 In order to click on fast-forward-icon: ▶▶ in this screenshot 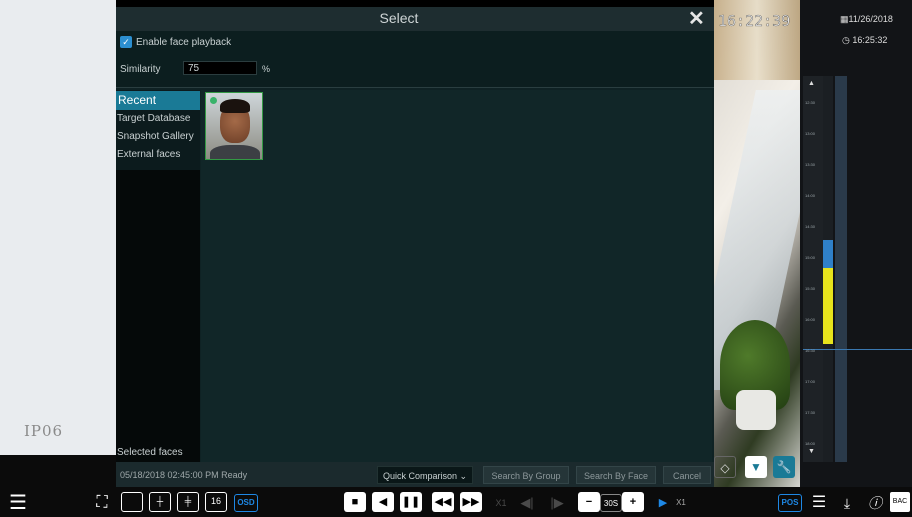, I will do `click(471, 502)`.